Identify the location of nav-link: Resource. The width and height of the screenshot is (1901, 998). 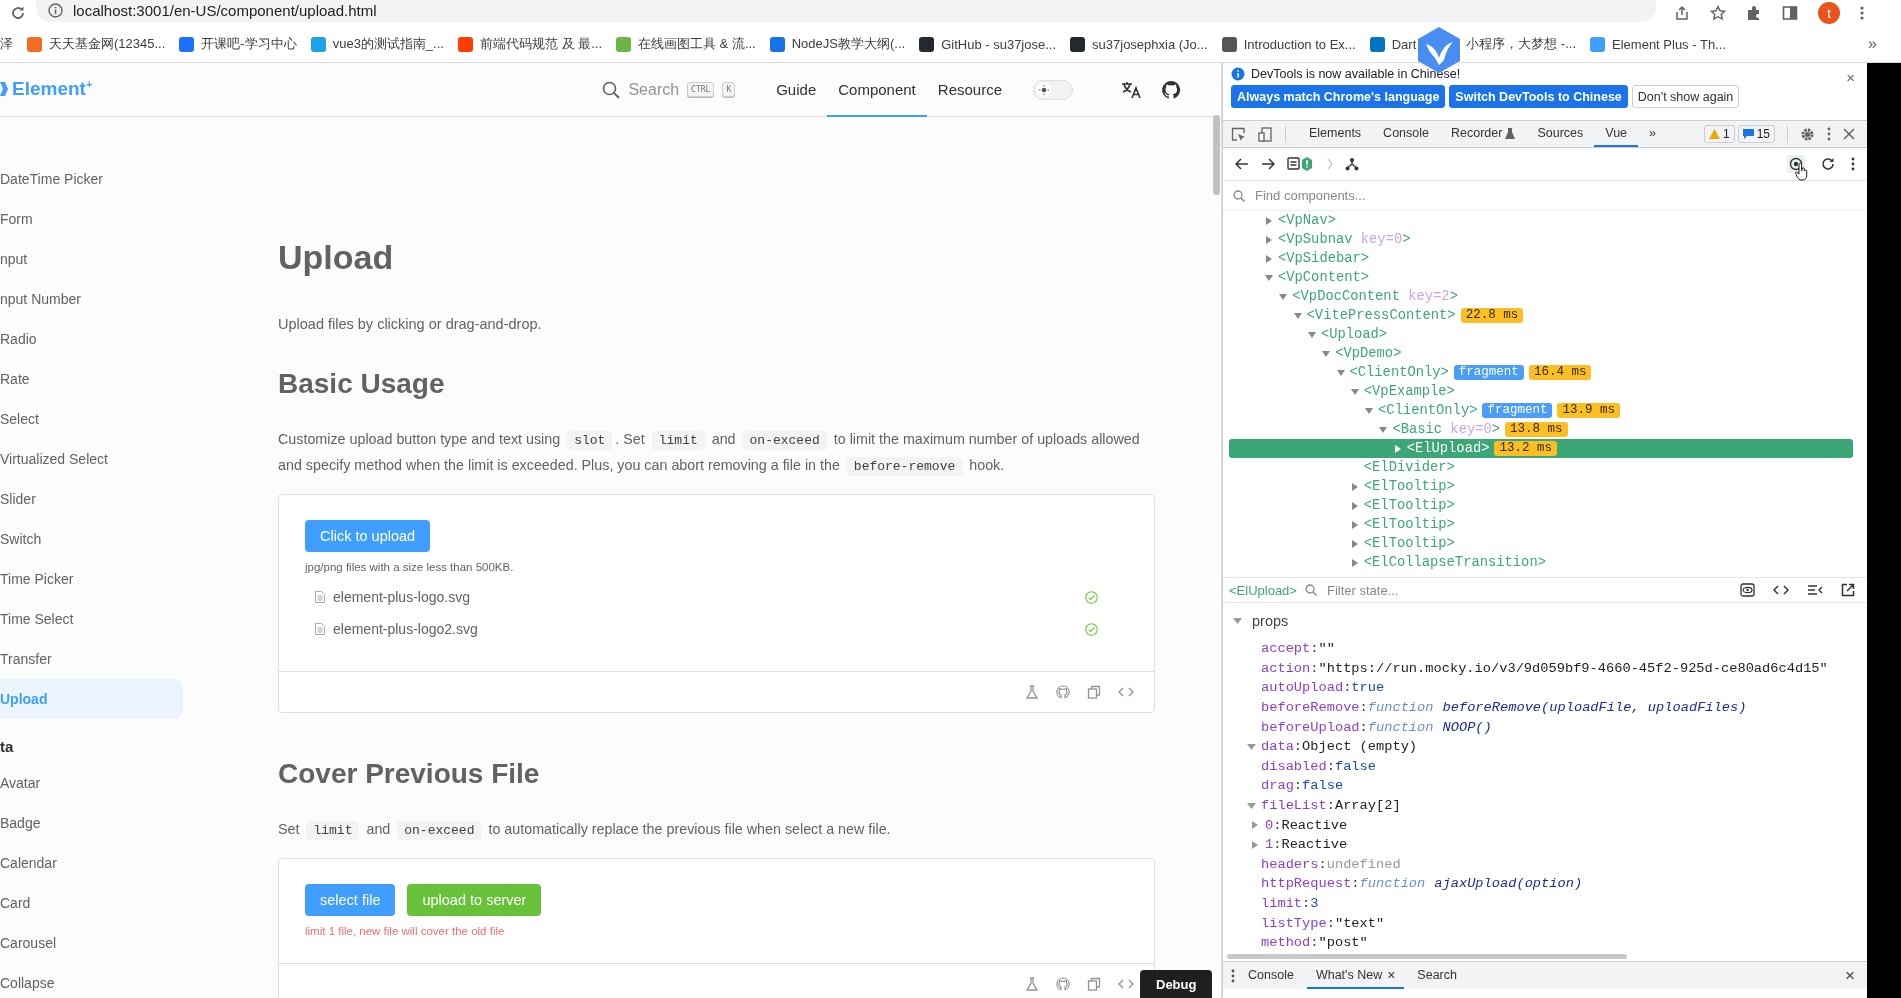
(969, 90).